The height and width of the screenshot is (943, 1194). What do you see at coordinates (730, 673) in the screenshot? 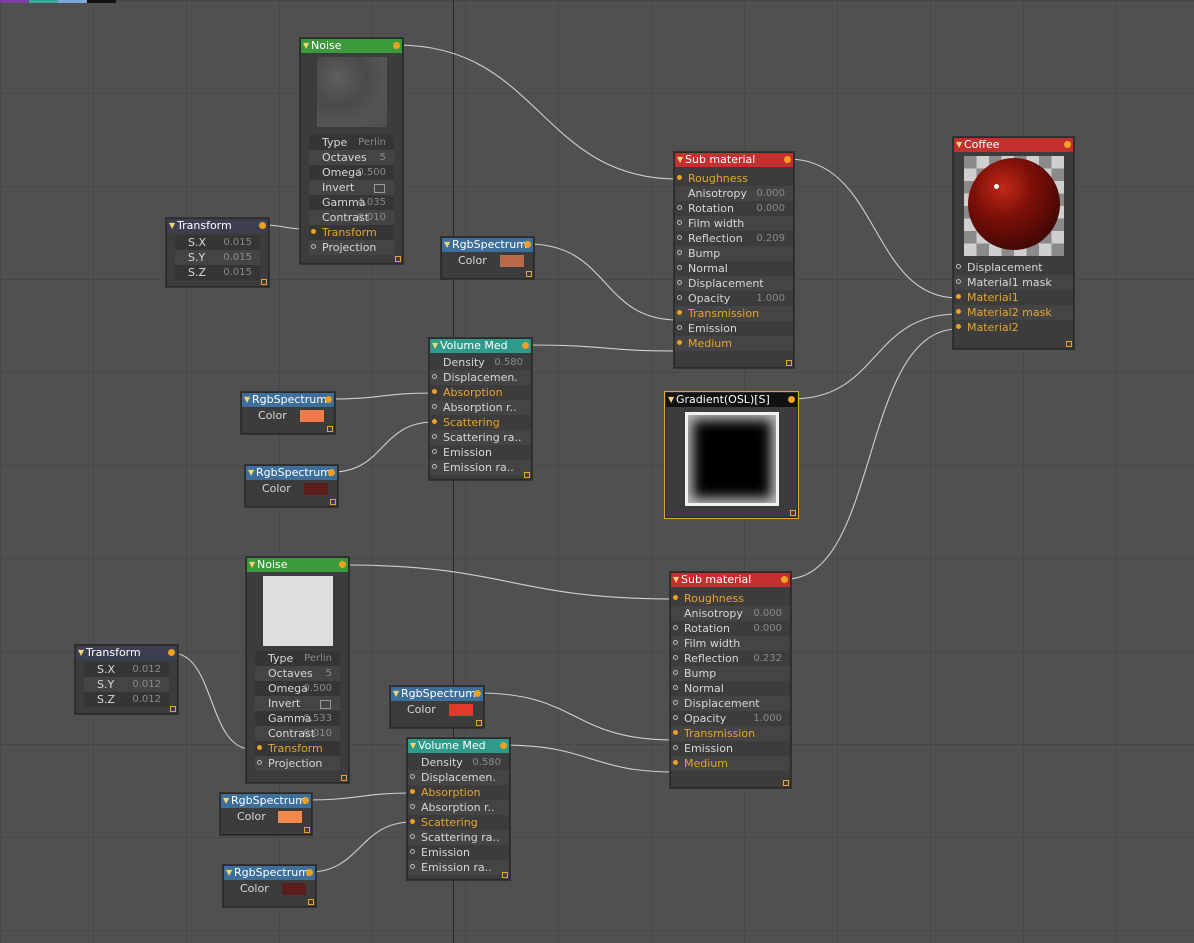
I see `param-row: Bump` at bounding box center [730, 673].